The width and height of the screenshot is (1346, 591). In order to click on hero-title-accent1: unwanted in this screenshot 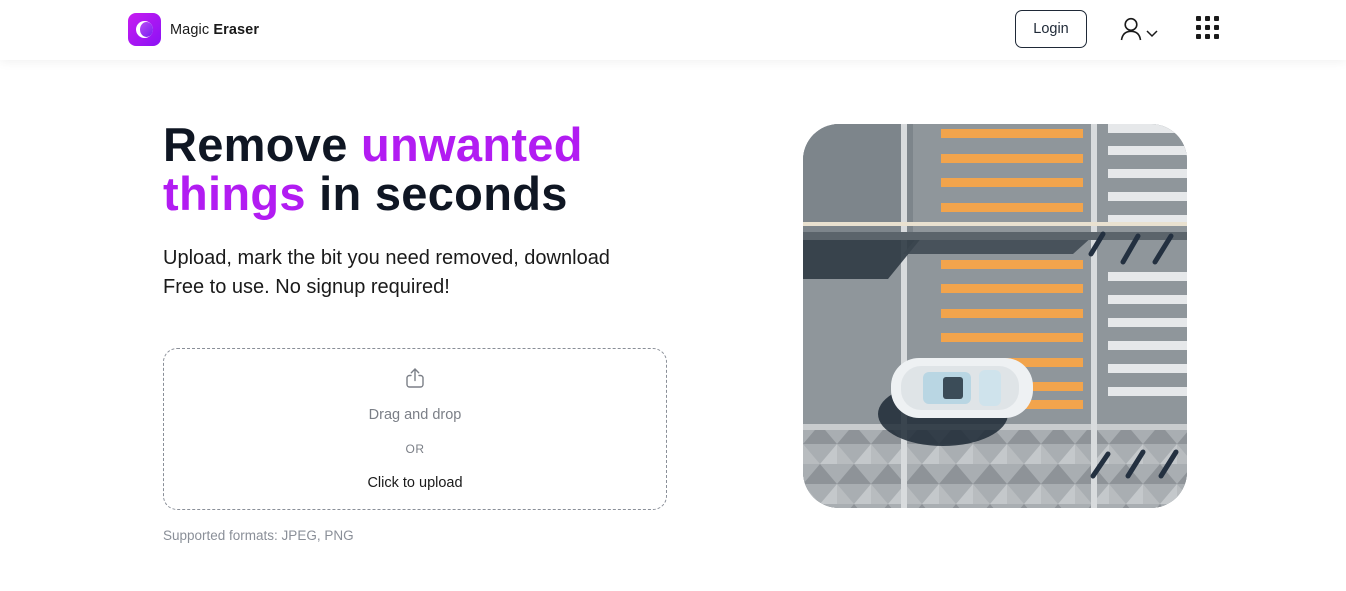, I will do `click(472, 144)`.